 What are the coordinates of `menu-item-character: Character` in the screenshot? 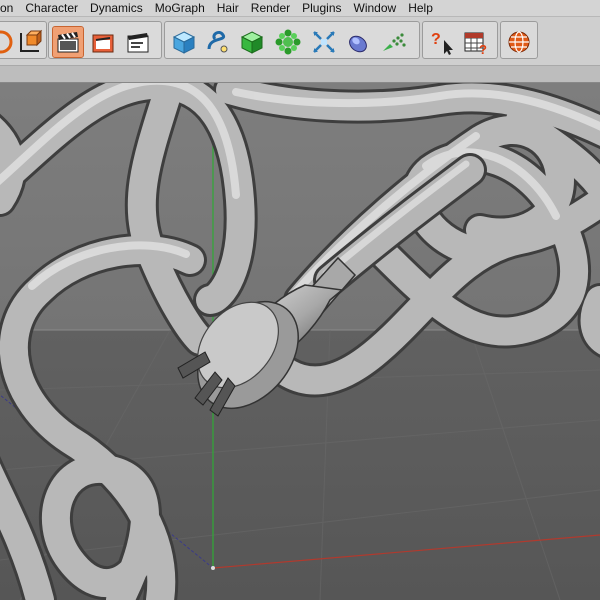 It's located at (51, 8).